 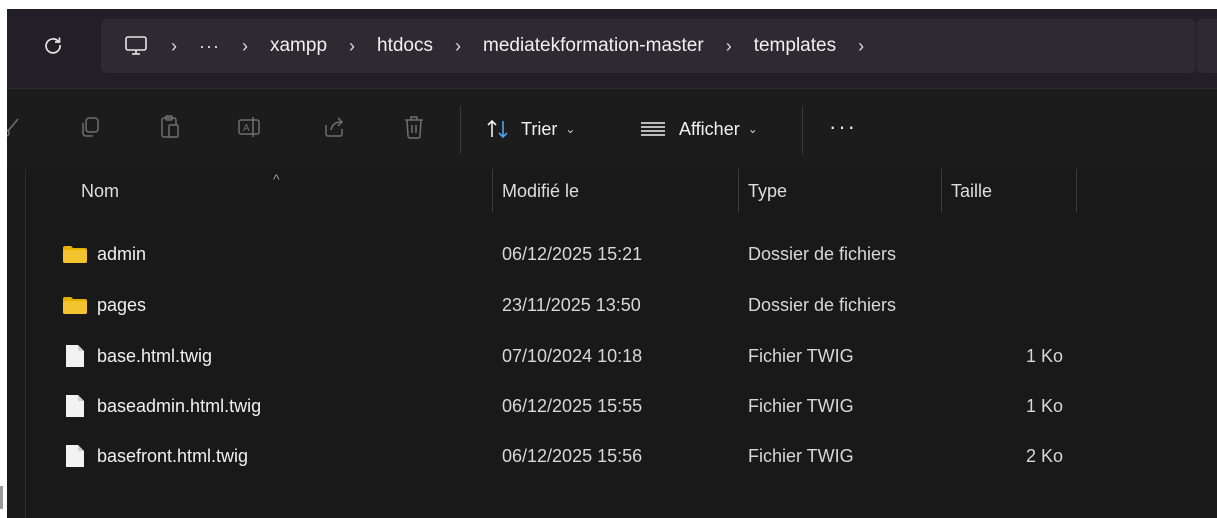 I want to click on file-modified: 23/11/2025 13:50, so click(x=571, y=304).